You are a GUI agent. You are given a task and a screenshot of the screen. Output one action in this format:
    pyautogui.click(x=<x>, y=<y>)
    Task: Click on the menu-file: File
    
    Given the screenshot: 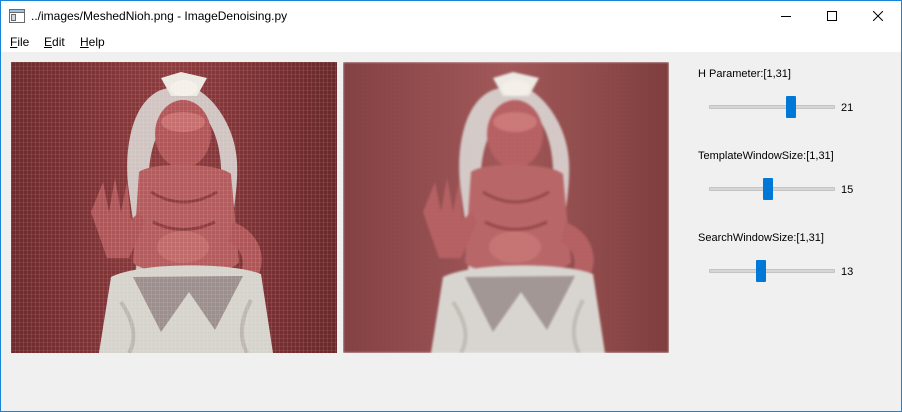 What is the action you would take?
    pyautogui.click(x=19, y=42)
    